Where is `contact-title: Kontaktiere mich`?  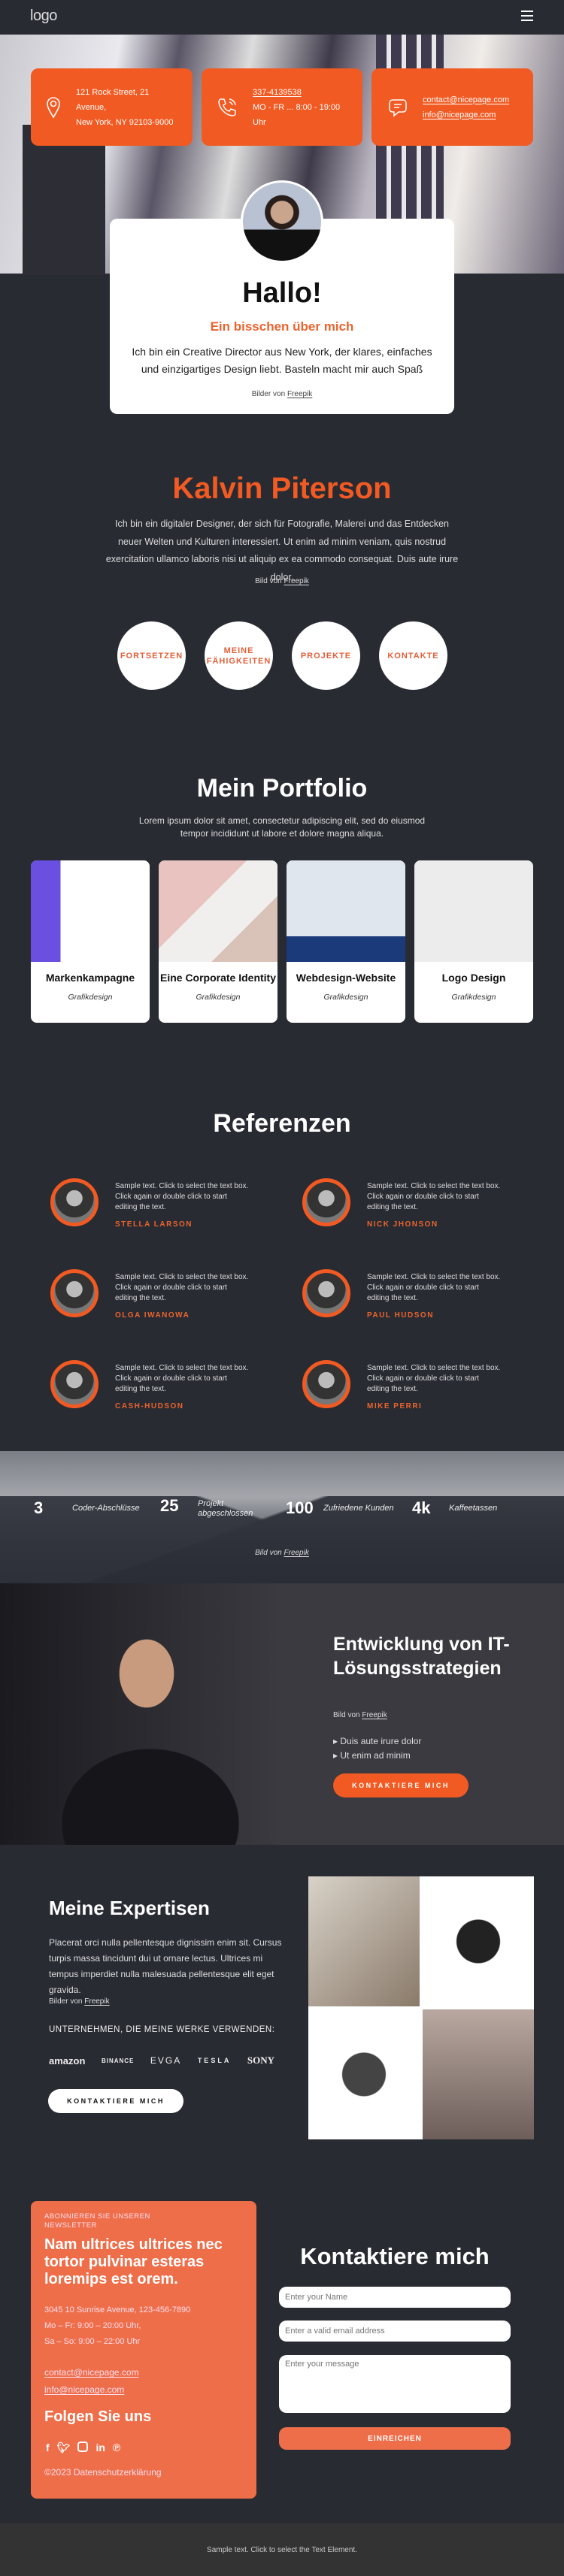
contact-title: Kontaktiere mich is located at coordinates (395, 2256).